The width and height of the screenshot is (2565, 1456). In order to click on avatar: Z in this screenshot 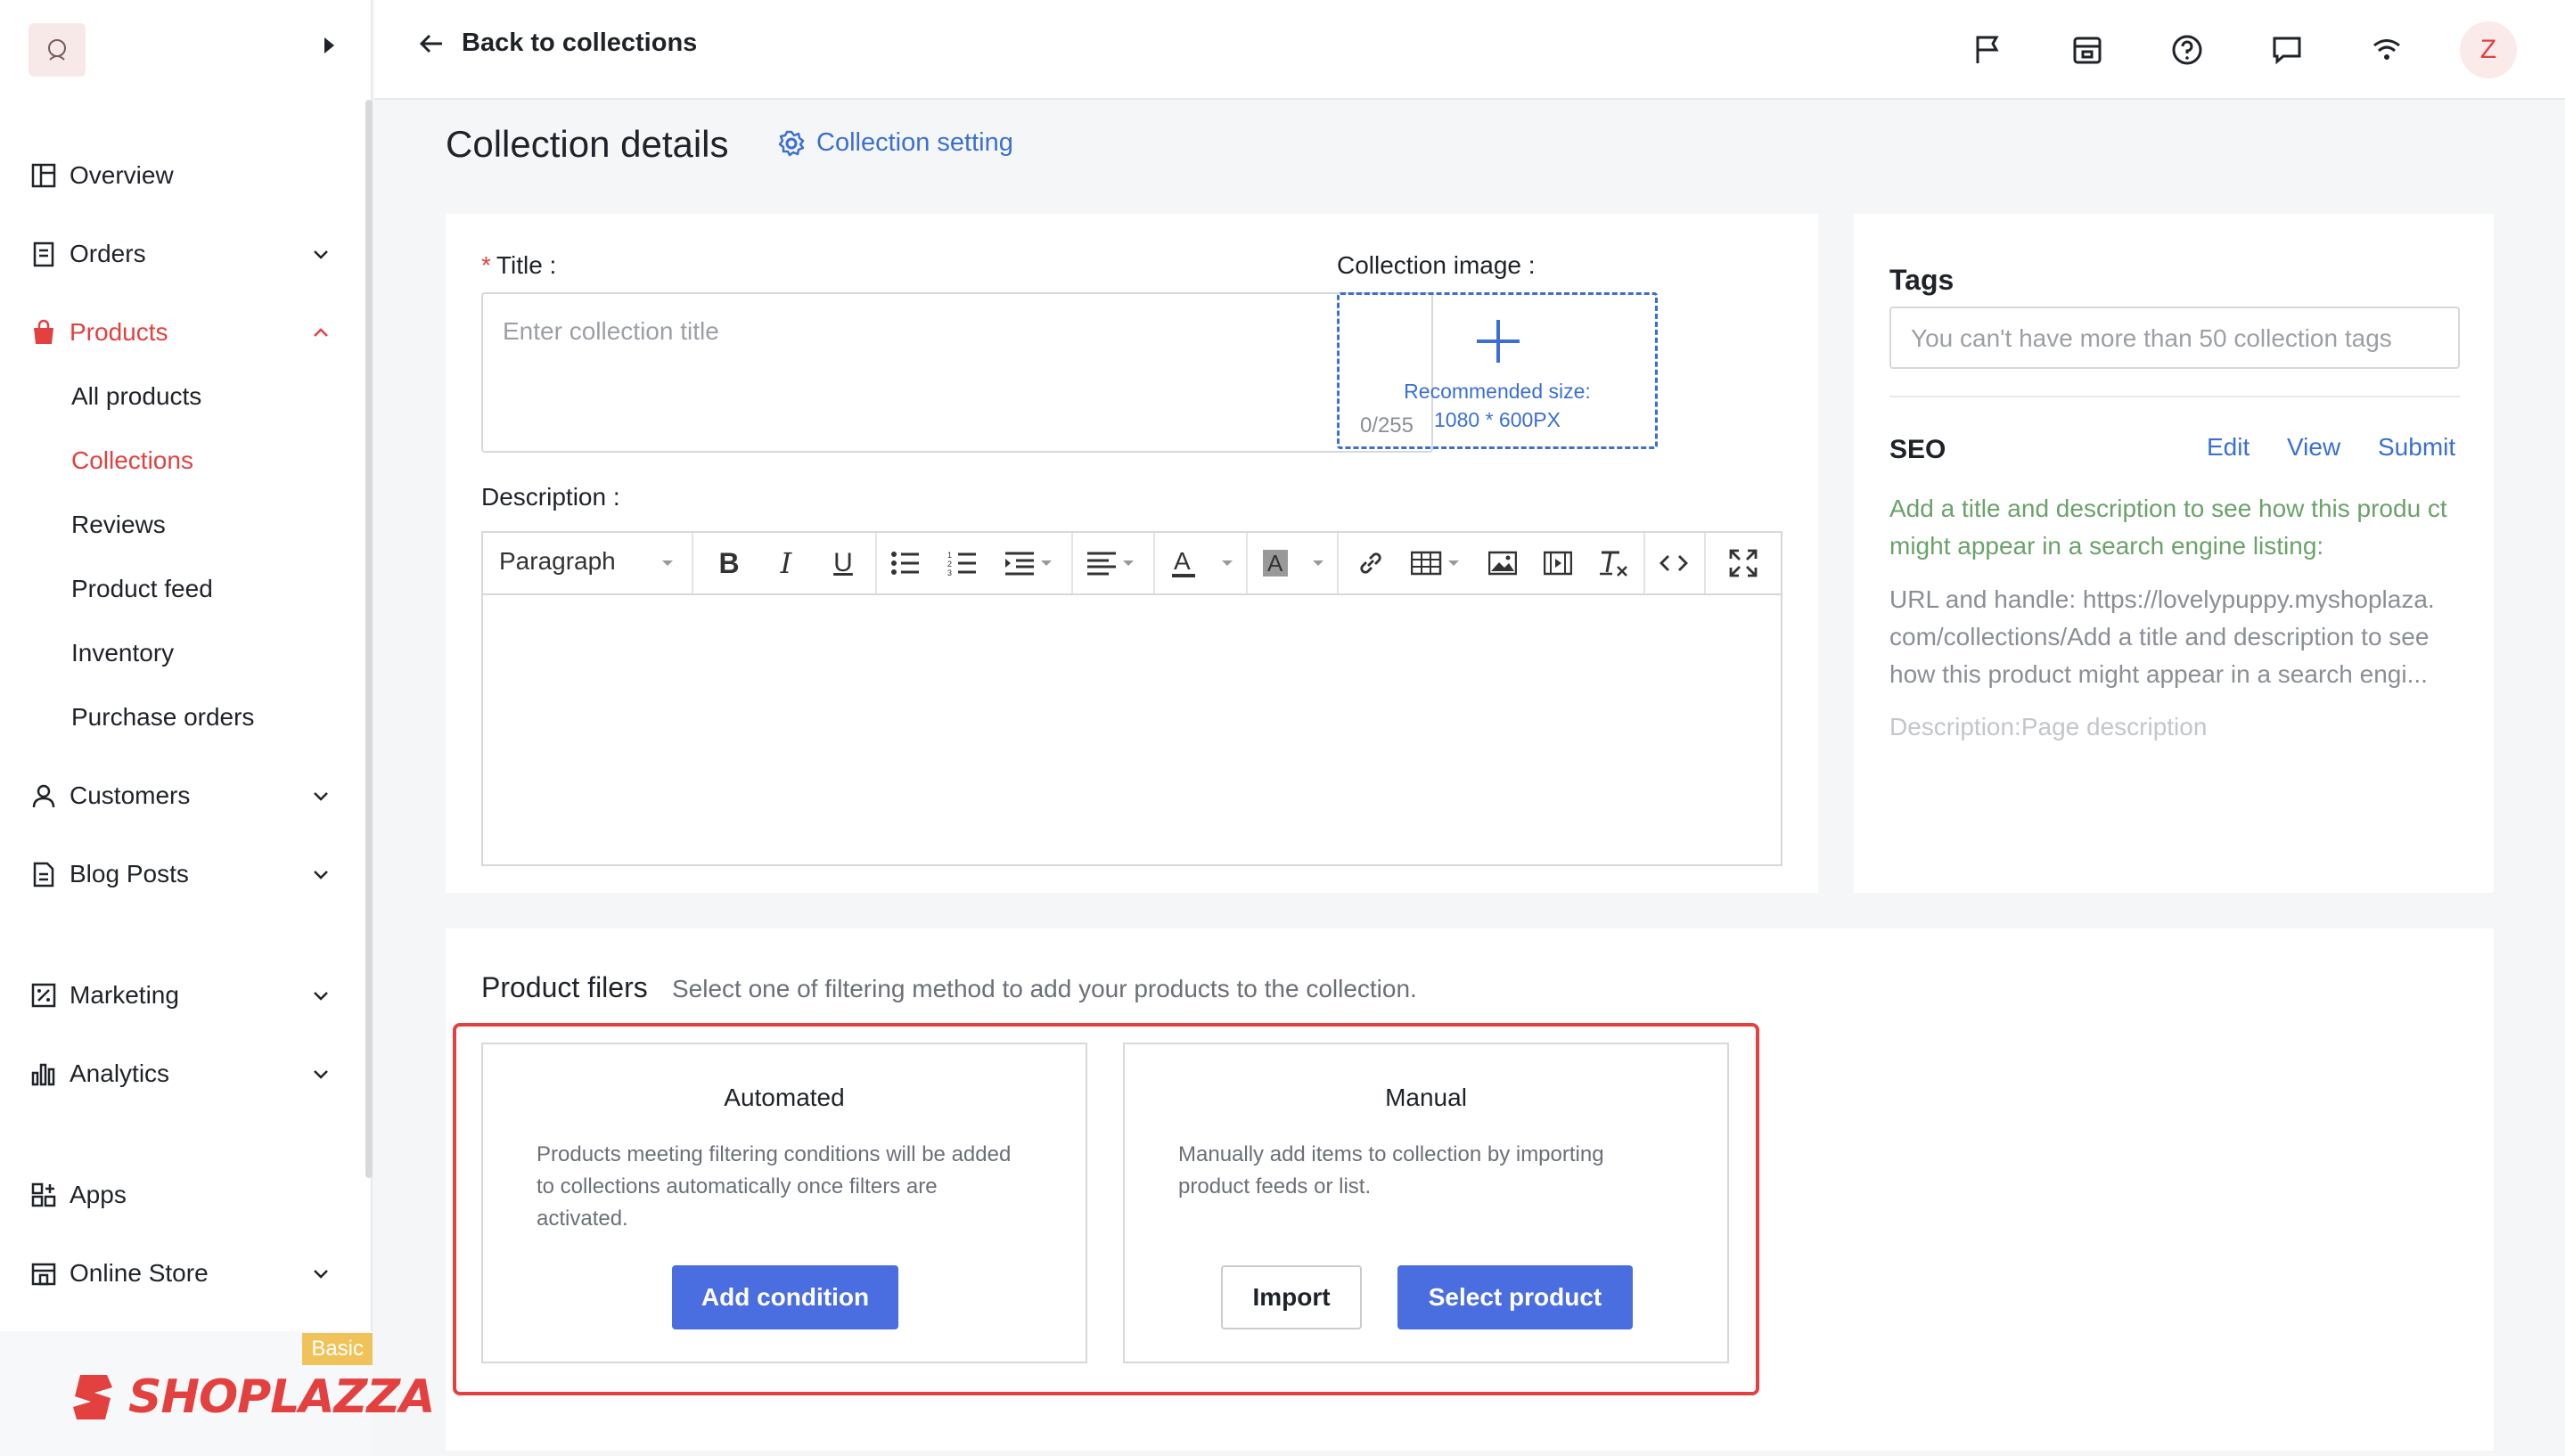, I will do `click(2488, 50)`.